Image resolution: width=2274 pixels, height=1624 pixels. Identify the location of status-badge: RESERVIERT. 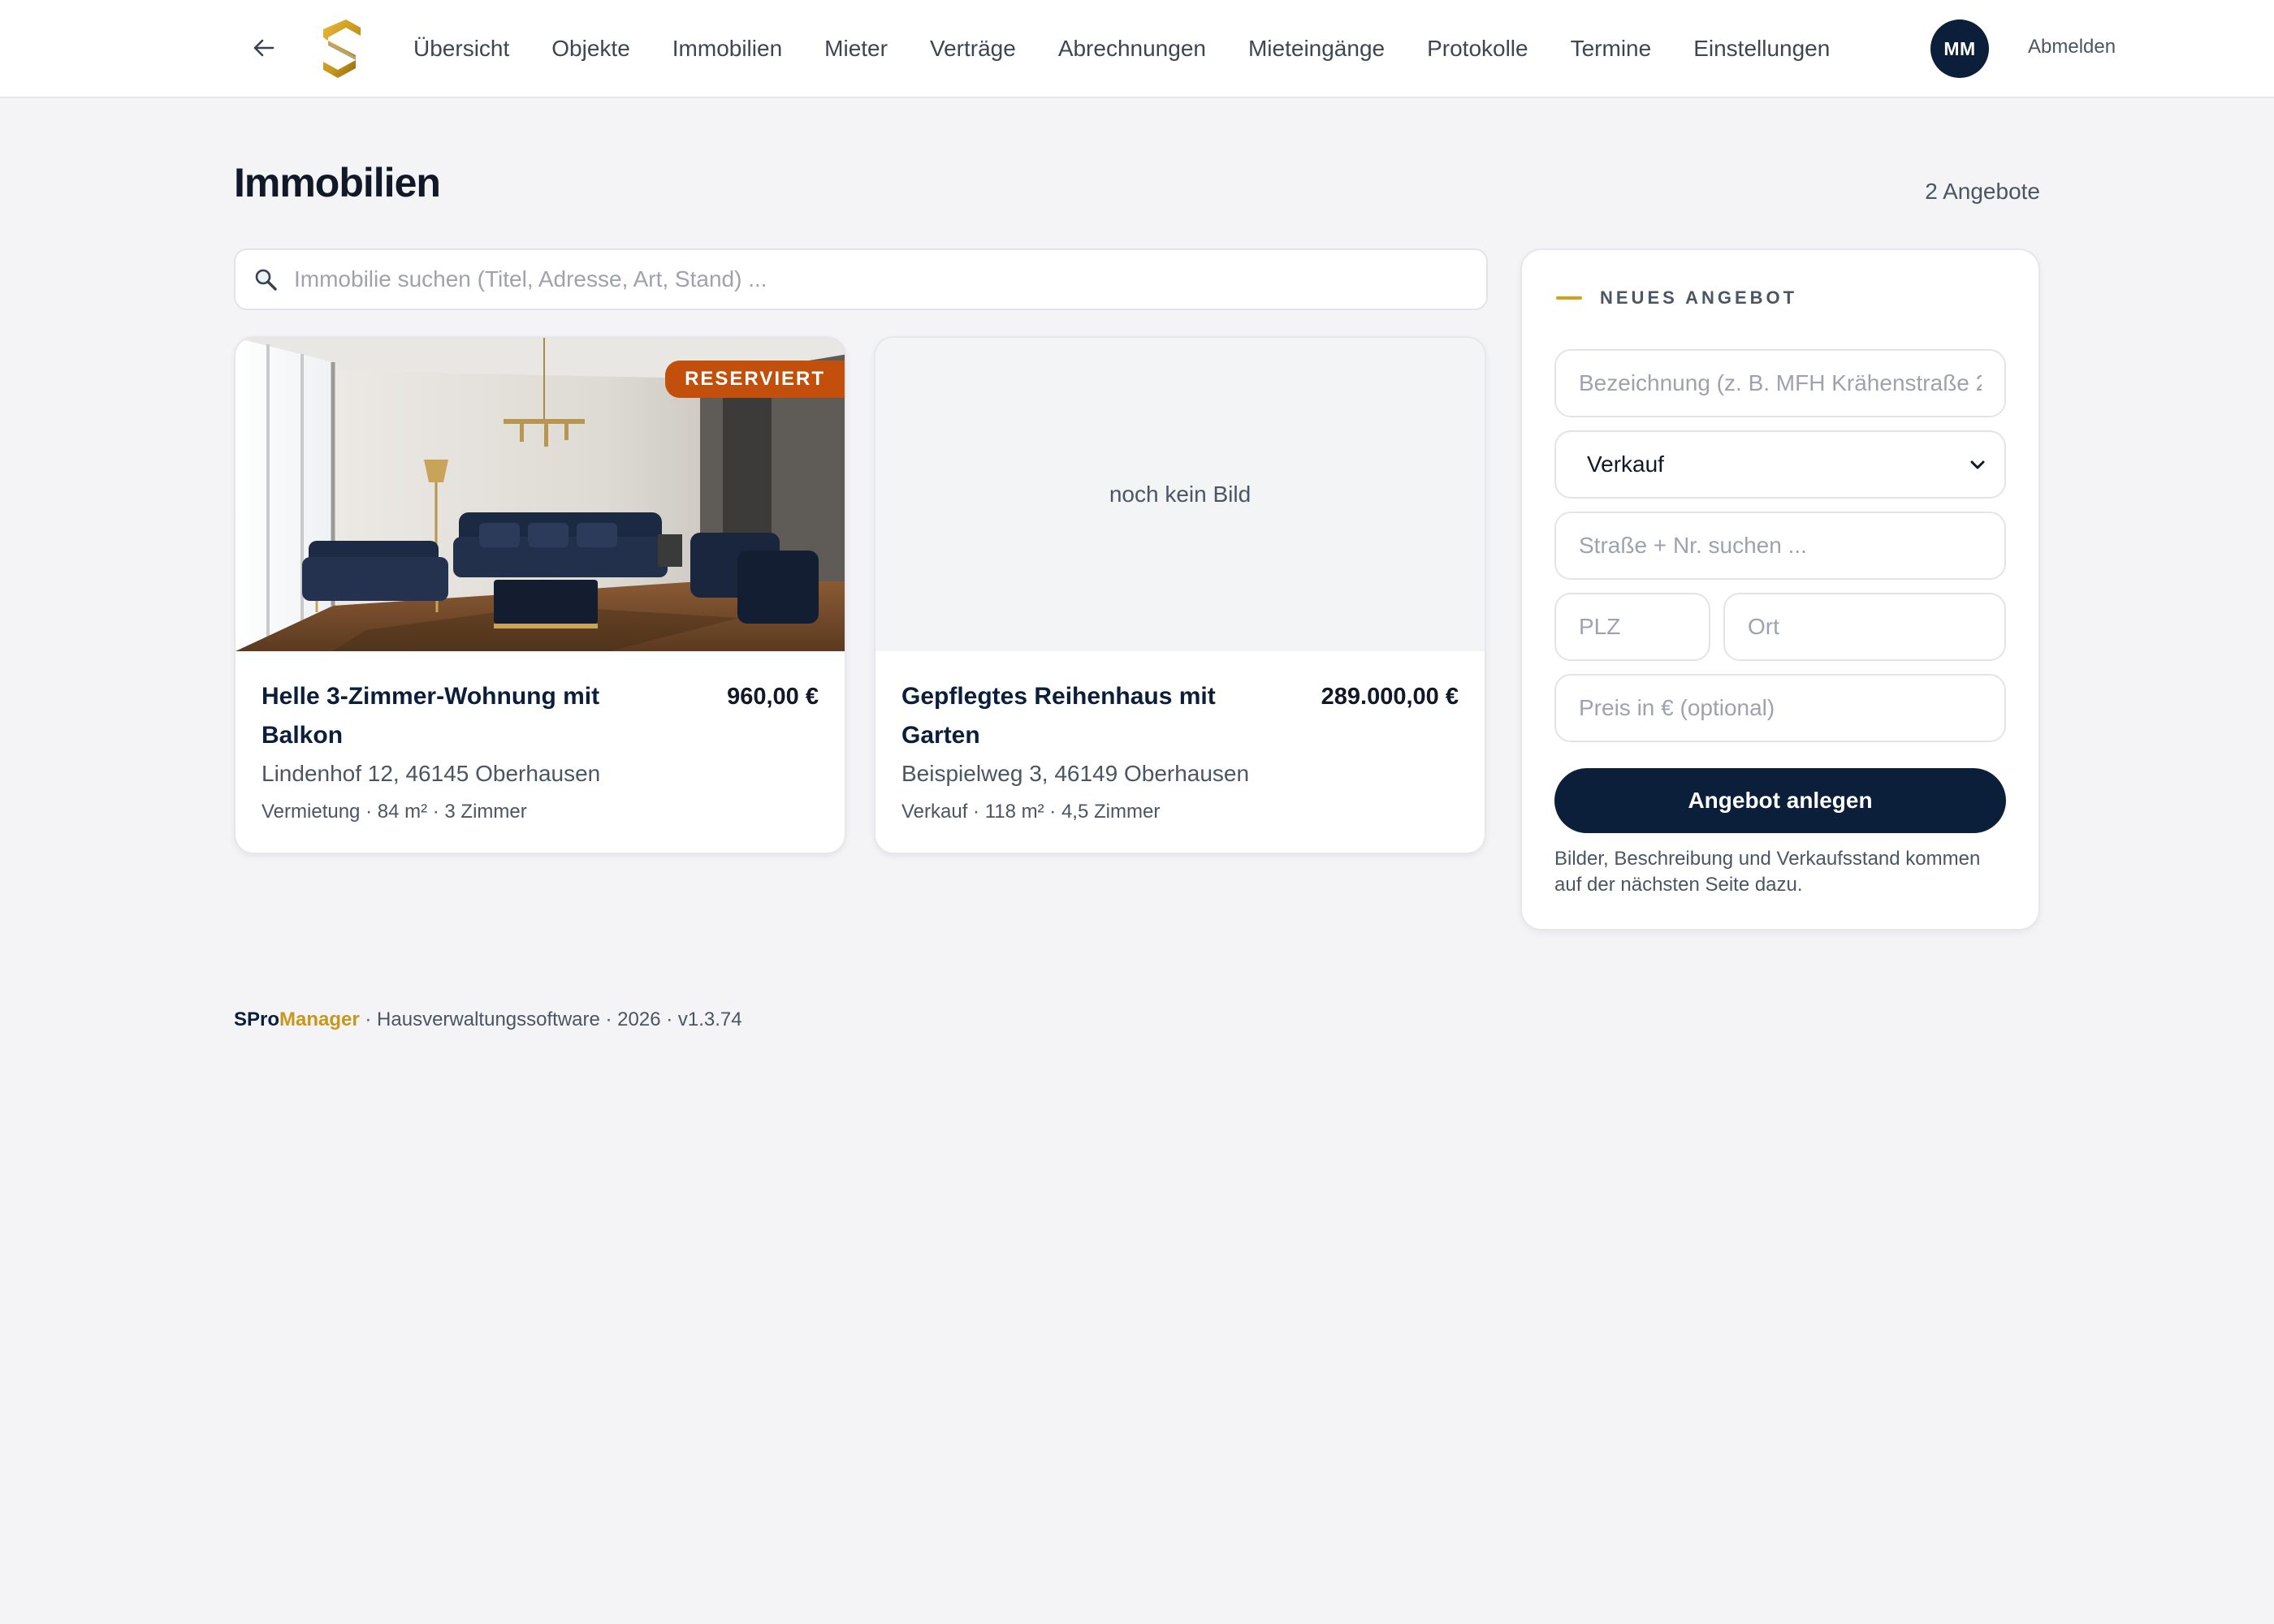
(755, 379).